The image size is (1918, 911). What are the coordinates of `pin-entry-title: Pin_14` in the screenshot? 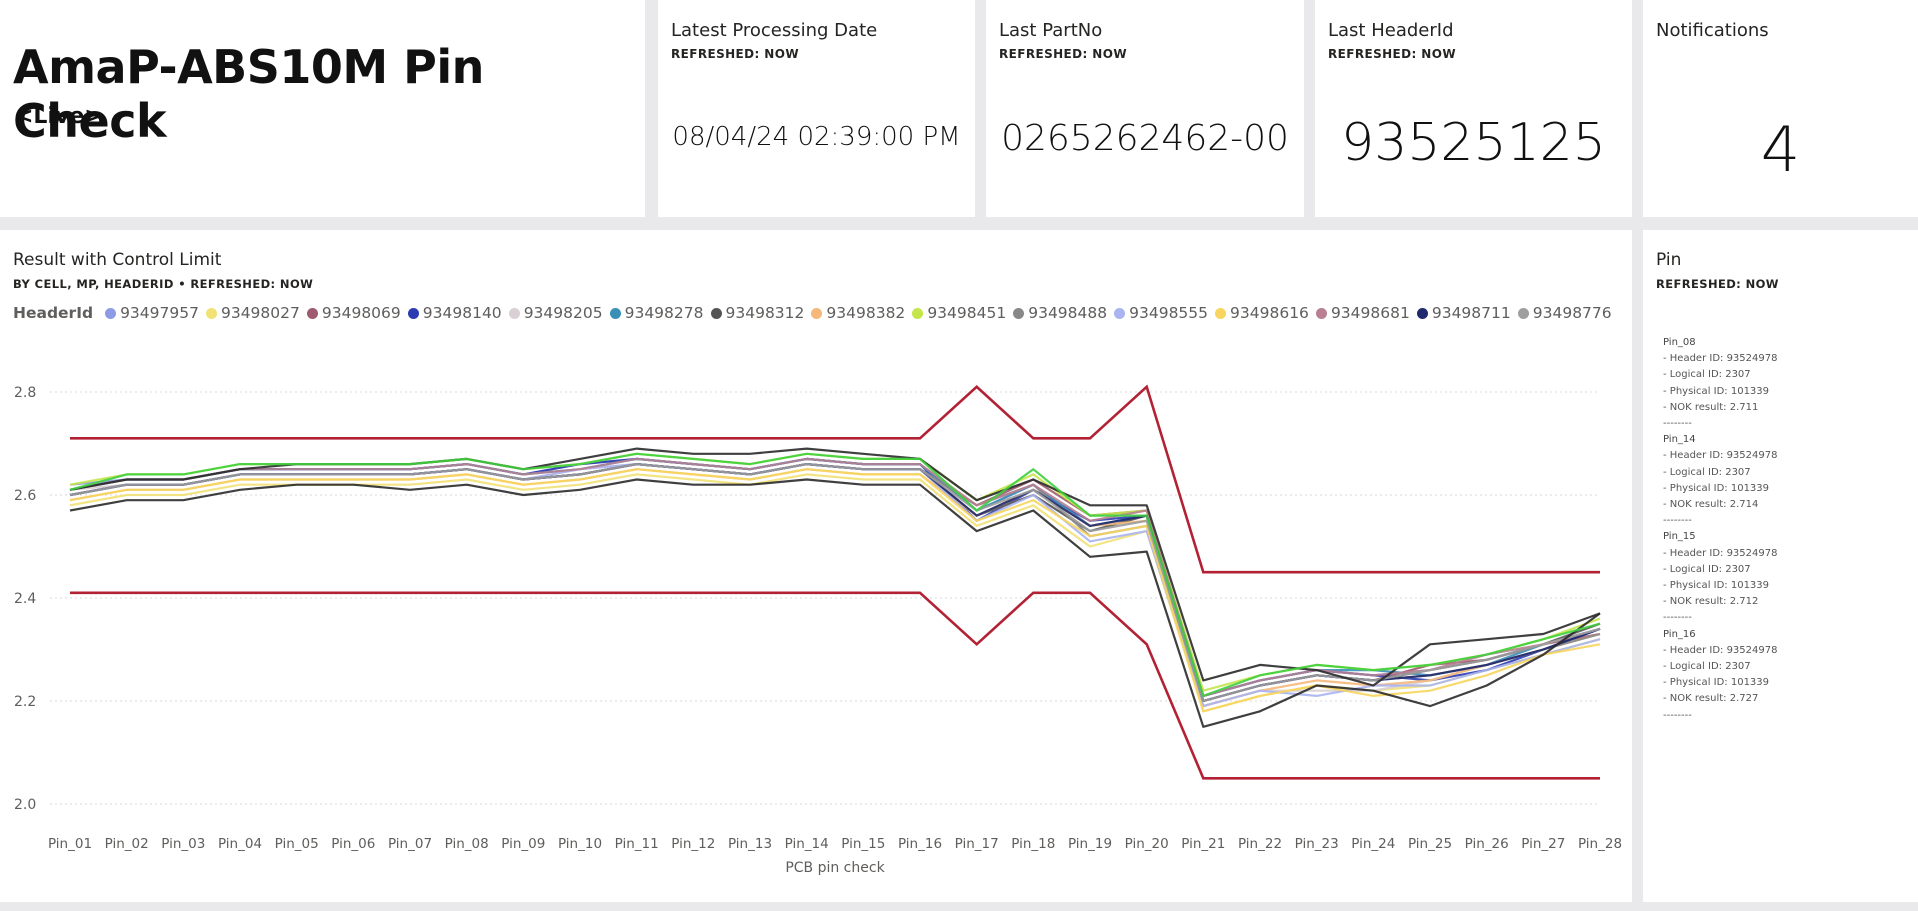 It's located at (1679, 440).